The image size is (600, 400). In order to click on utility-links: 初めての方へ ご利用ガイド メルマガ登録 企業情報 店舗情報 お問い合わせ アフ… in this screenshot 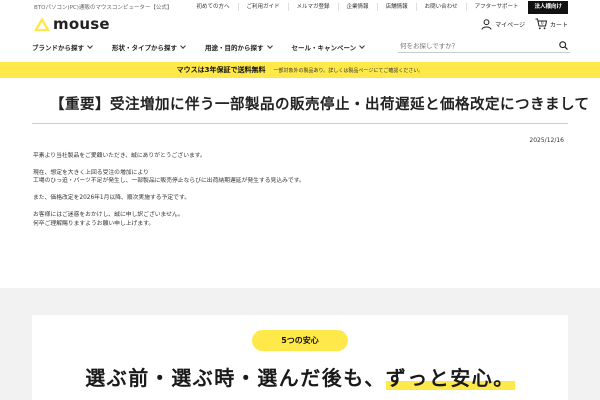, I will do `click(394, 7)`.